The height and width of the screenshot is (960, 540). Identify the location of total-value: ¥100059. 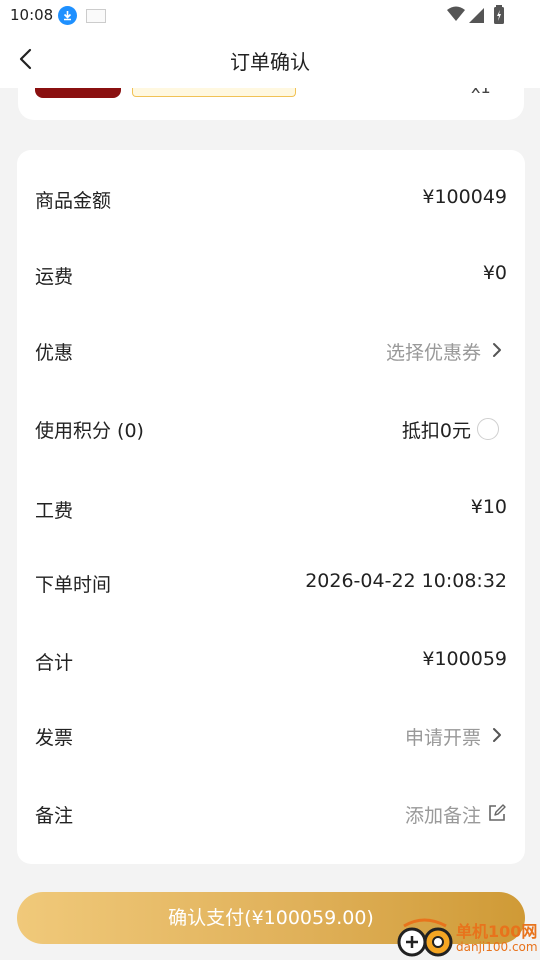
(464, 659).